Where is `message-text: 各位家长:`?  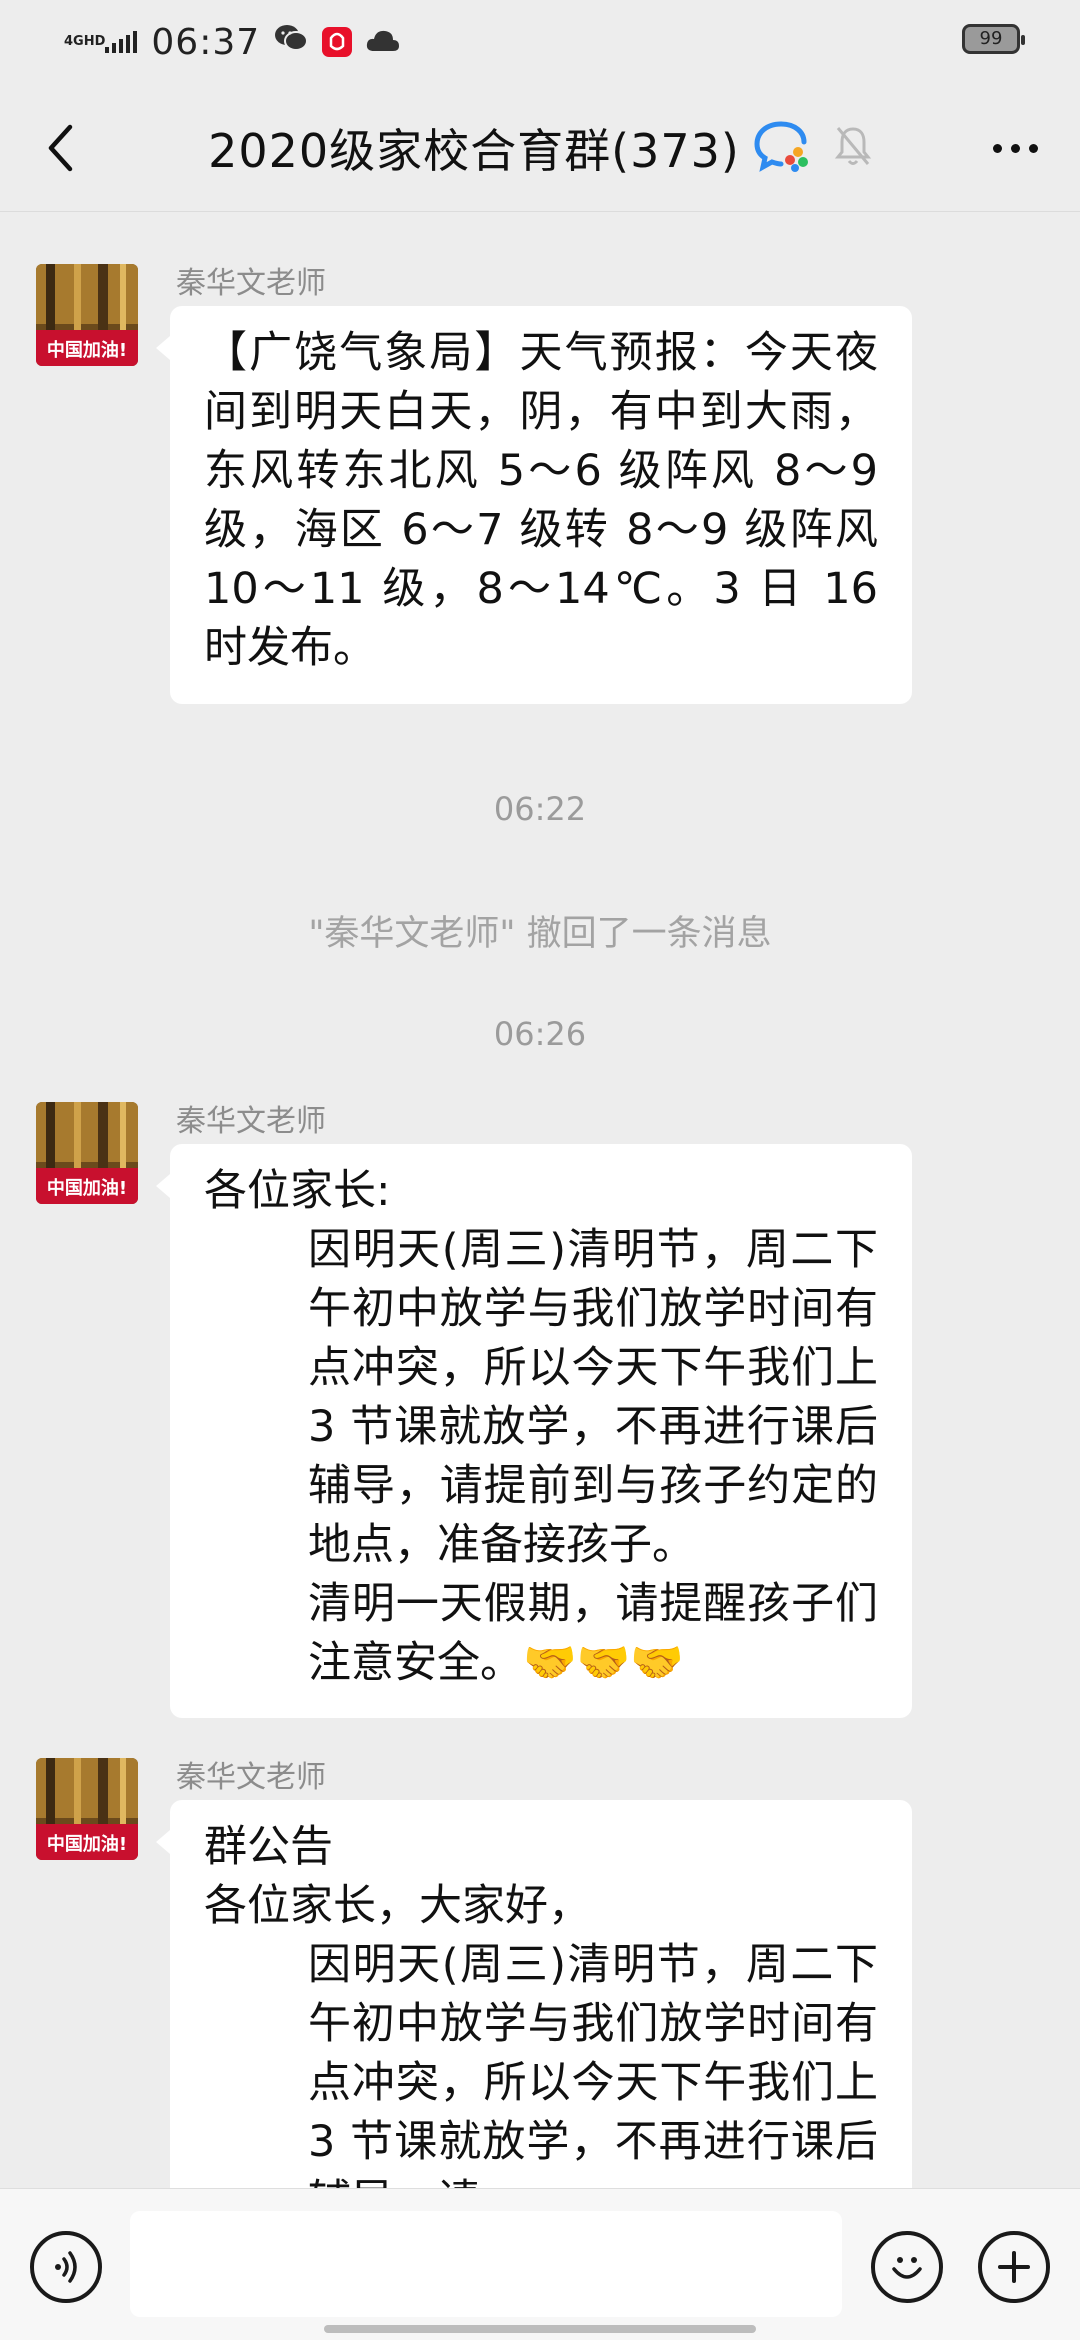
message-text: 各位家长: is located at coordinates (297, 1191).